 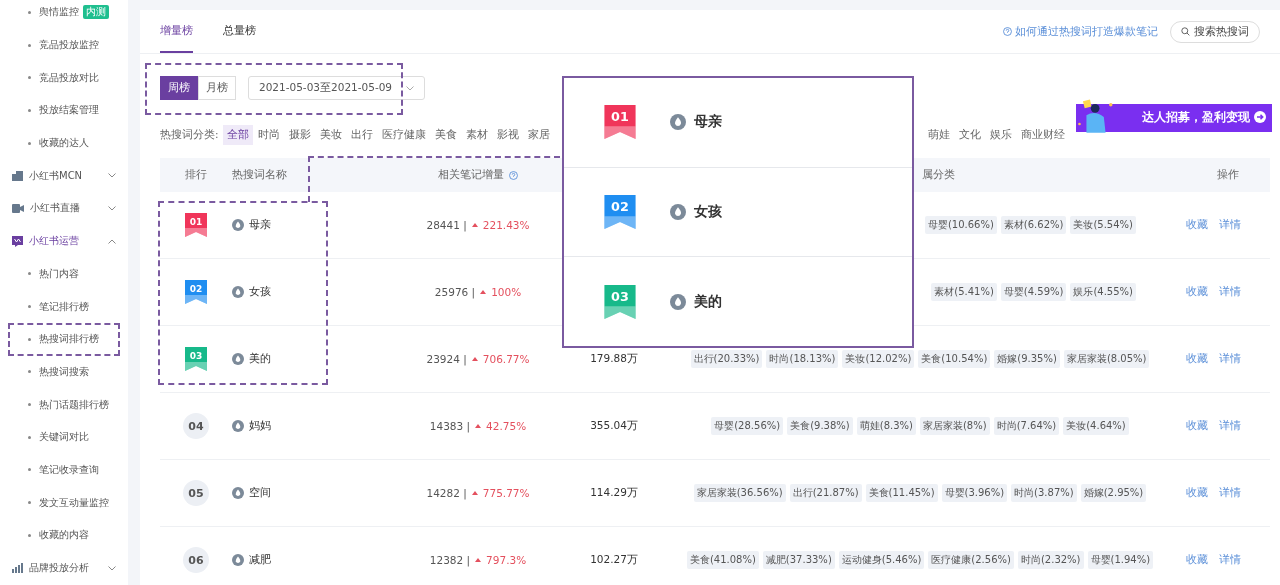 I want to click on rank-ribbon: 01, so click(x=620, y=122).